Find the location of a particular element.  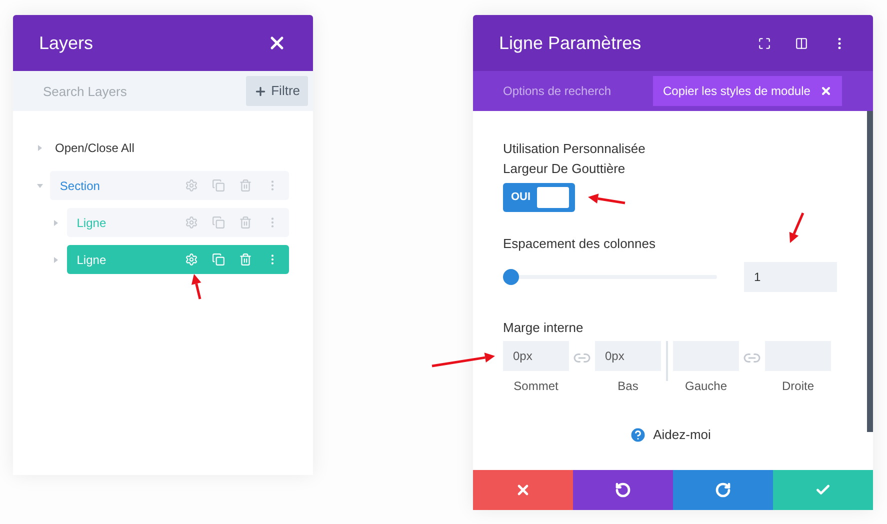

field-label: Sommet is located at coordinates (536, 386).